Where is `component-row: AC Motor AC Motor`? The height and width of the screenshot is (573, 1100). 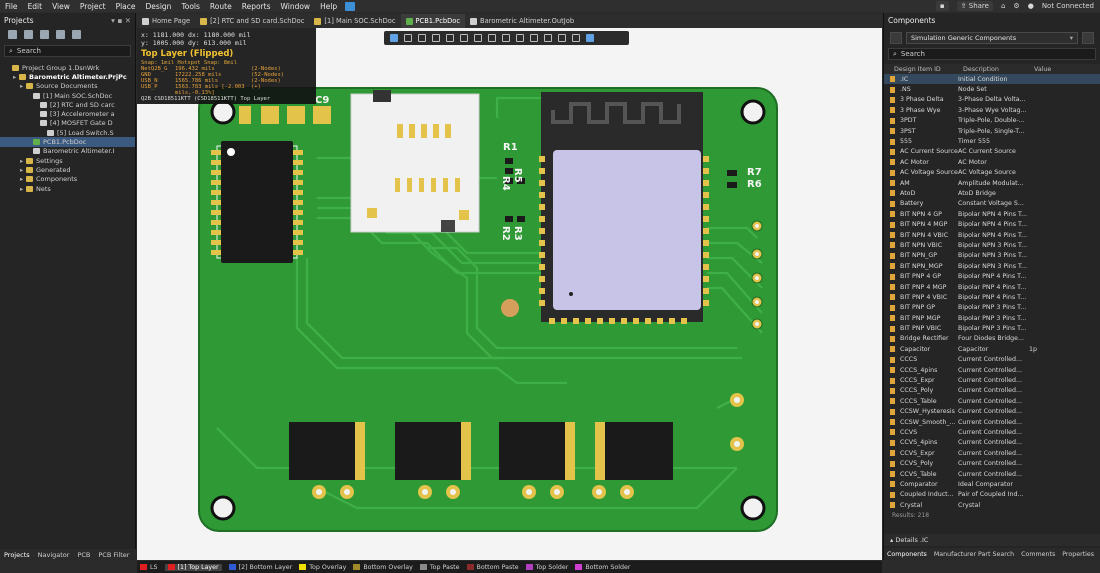 component-row: AC Motor AC Motor is located at coordinates (992, 162).